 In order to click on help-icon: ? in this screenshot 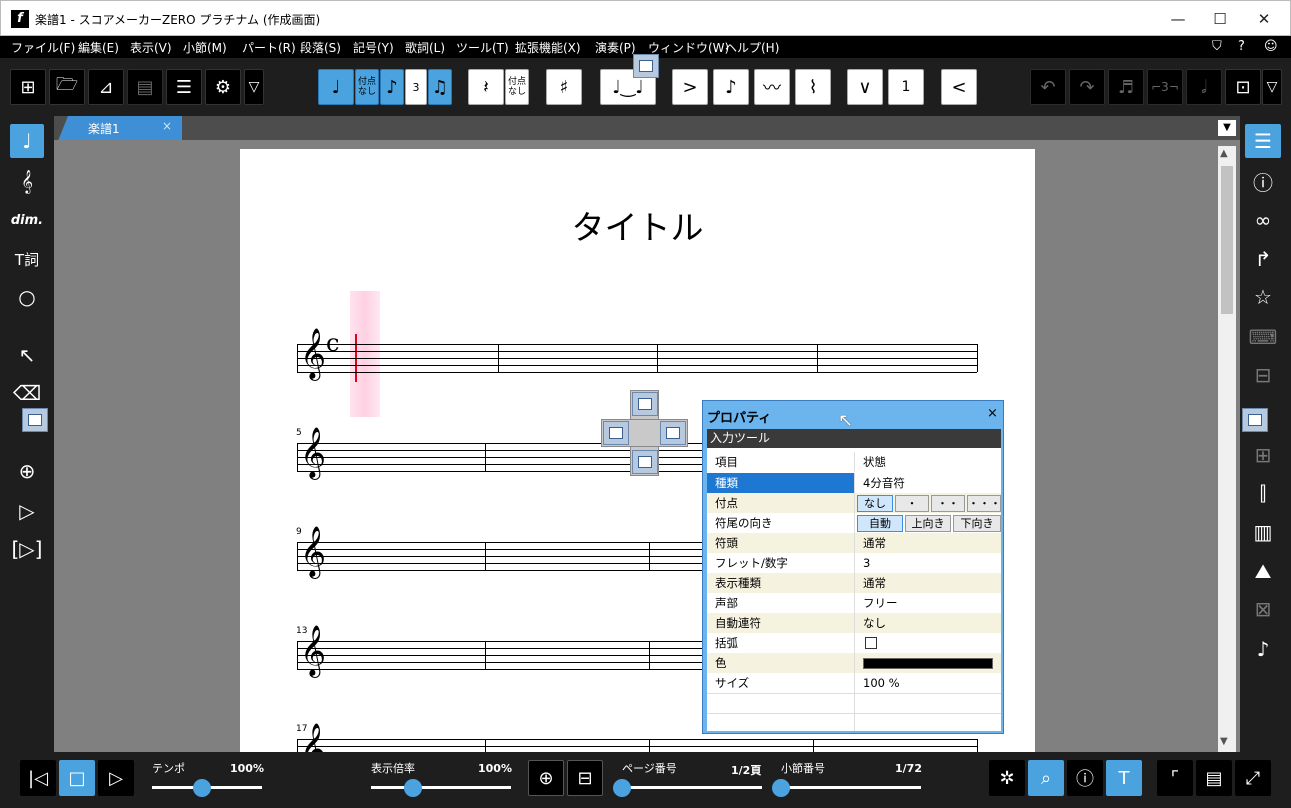, I will do `click(1241, 46)`.